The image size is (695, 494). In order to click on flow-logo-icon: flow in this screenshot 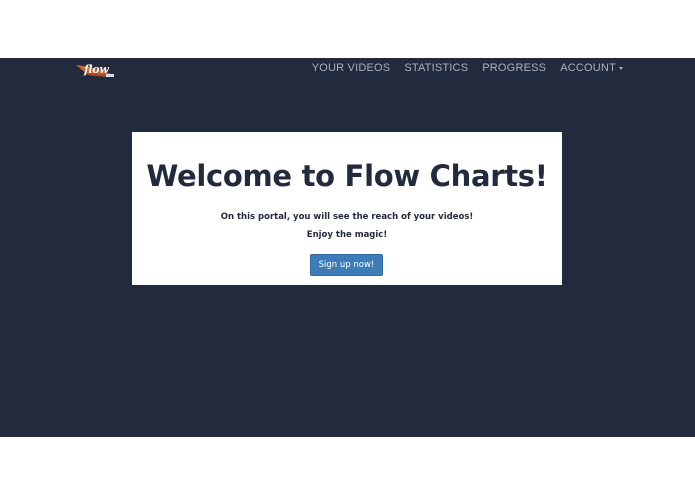, I will do `click(96, 71)`.